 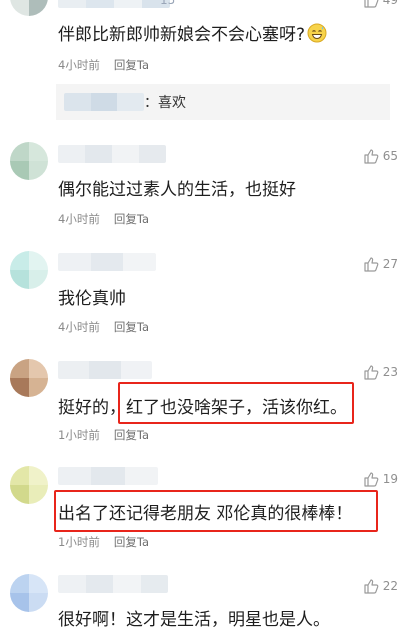 I want to click on like-button: 65, so click(x=380, y=156).